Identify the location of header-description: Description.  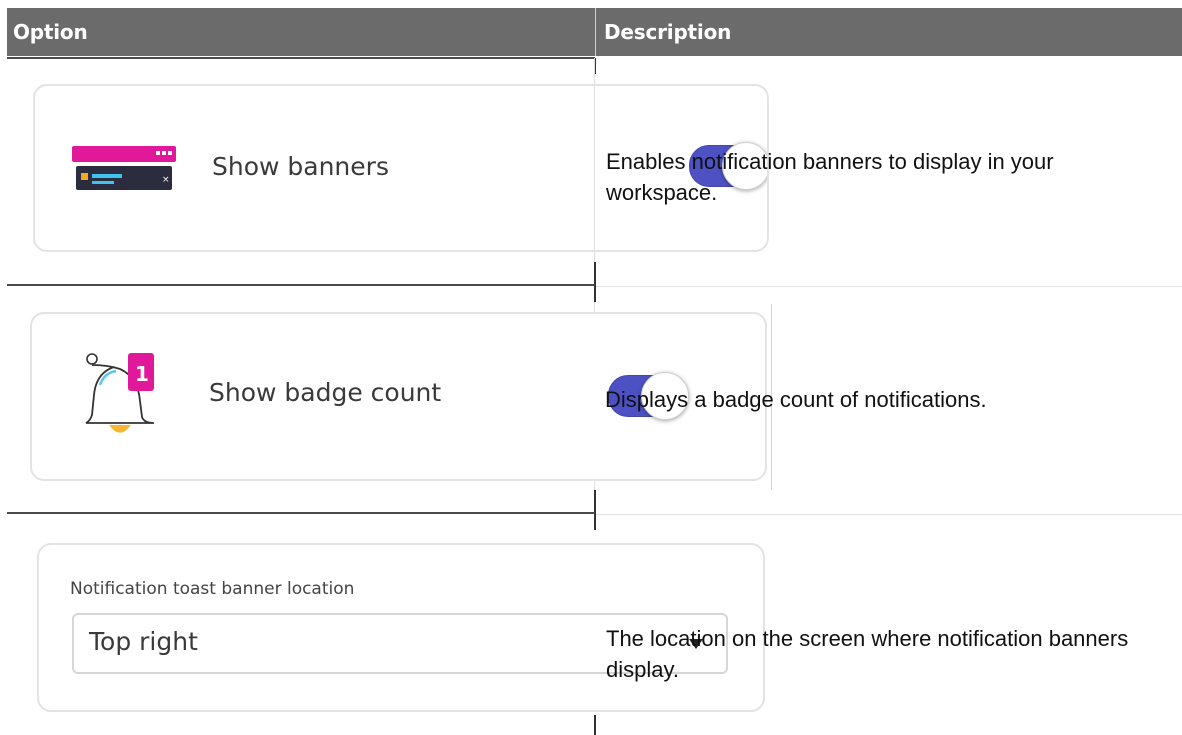
(668, 32).